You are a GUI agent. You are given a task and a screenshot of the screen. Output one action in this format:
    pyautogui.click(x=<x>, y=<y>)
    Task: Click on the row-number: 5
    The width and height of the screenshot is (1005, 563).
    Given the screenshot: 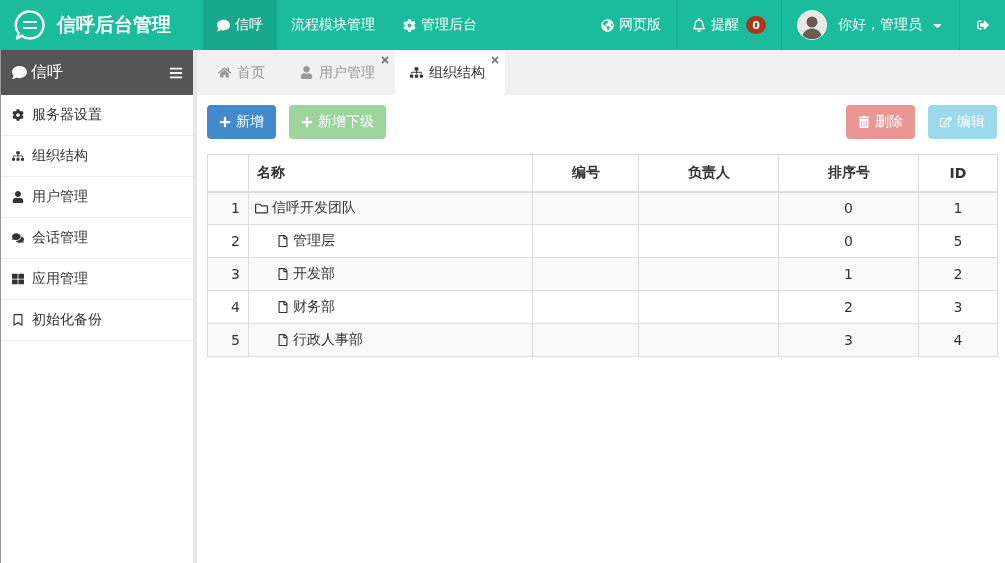 What is the action you would take?
    pyautogui.click(x=228, y=340)
    